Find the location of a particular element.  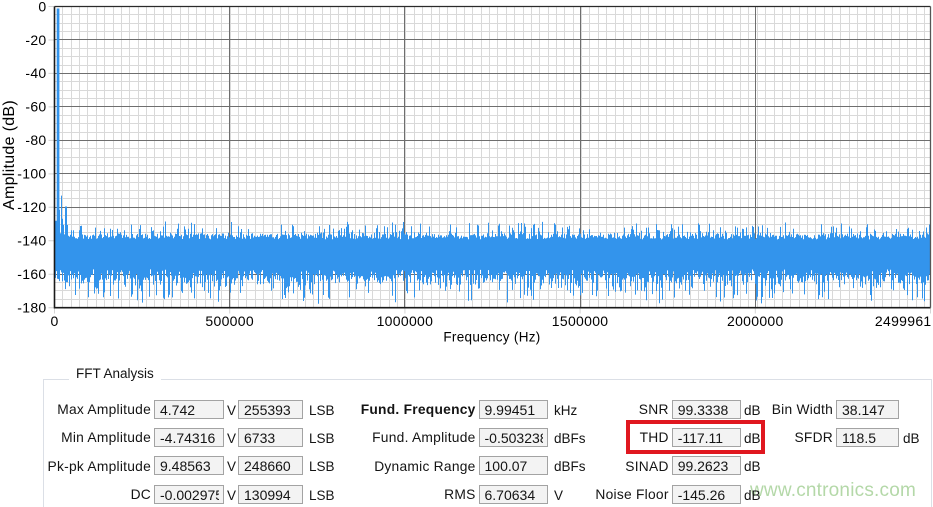

svg-text: -80 is located at coordinates (35, 140).